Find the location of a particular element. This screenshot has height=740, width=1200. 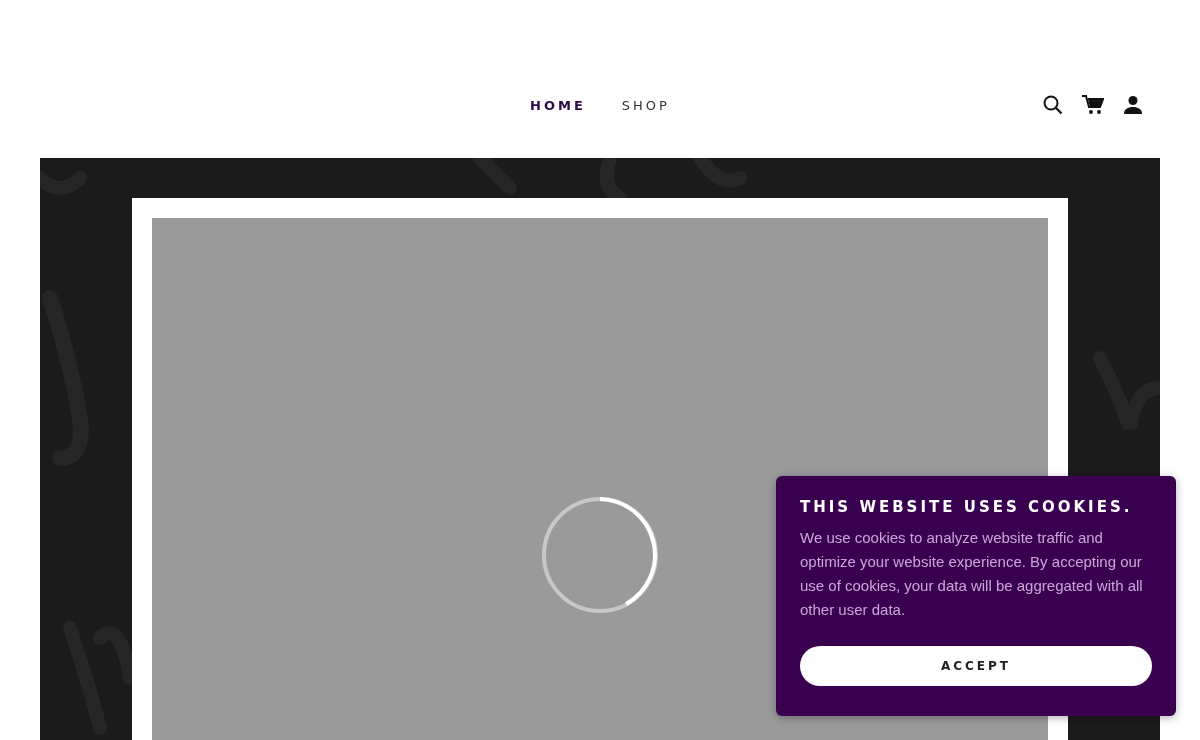

cookie-text: We use cookies to analyze website traffic and optimize your website experience. By accepting our use of cookies, your data will be aggregated with all other user data. is located at coordinates (972, 574).